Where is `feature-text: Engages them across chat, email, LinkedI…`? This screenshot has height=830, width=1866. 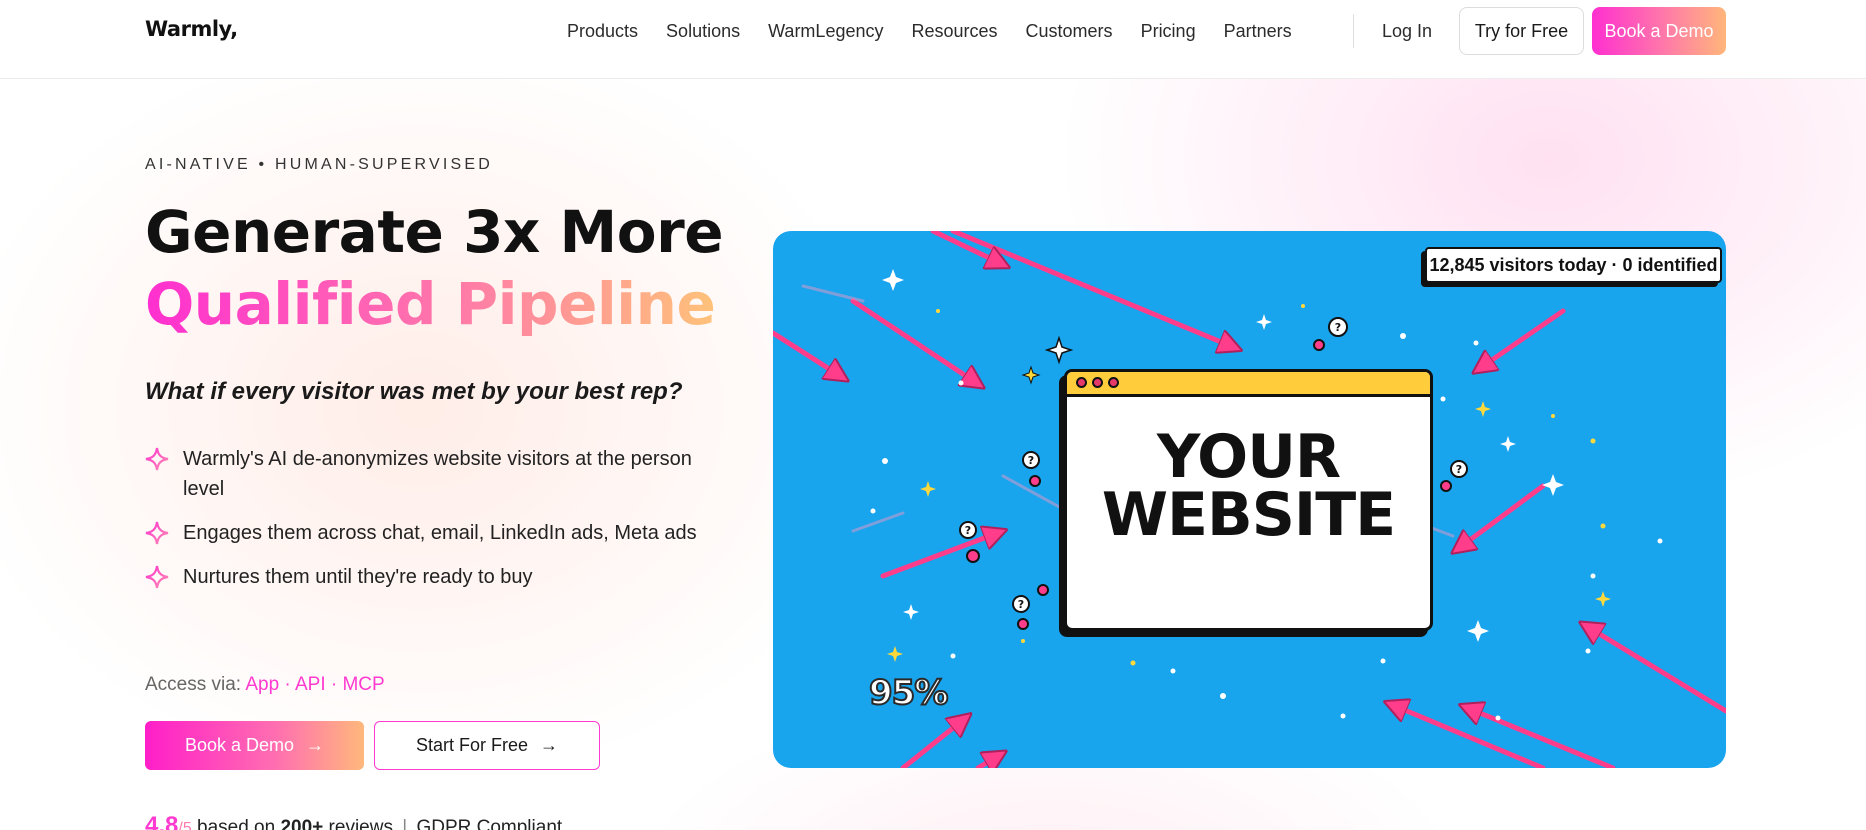
feature-text: Engages them across chat, email, LinkedI… is located at coordinates (440, 533).